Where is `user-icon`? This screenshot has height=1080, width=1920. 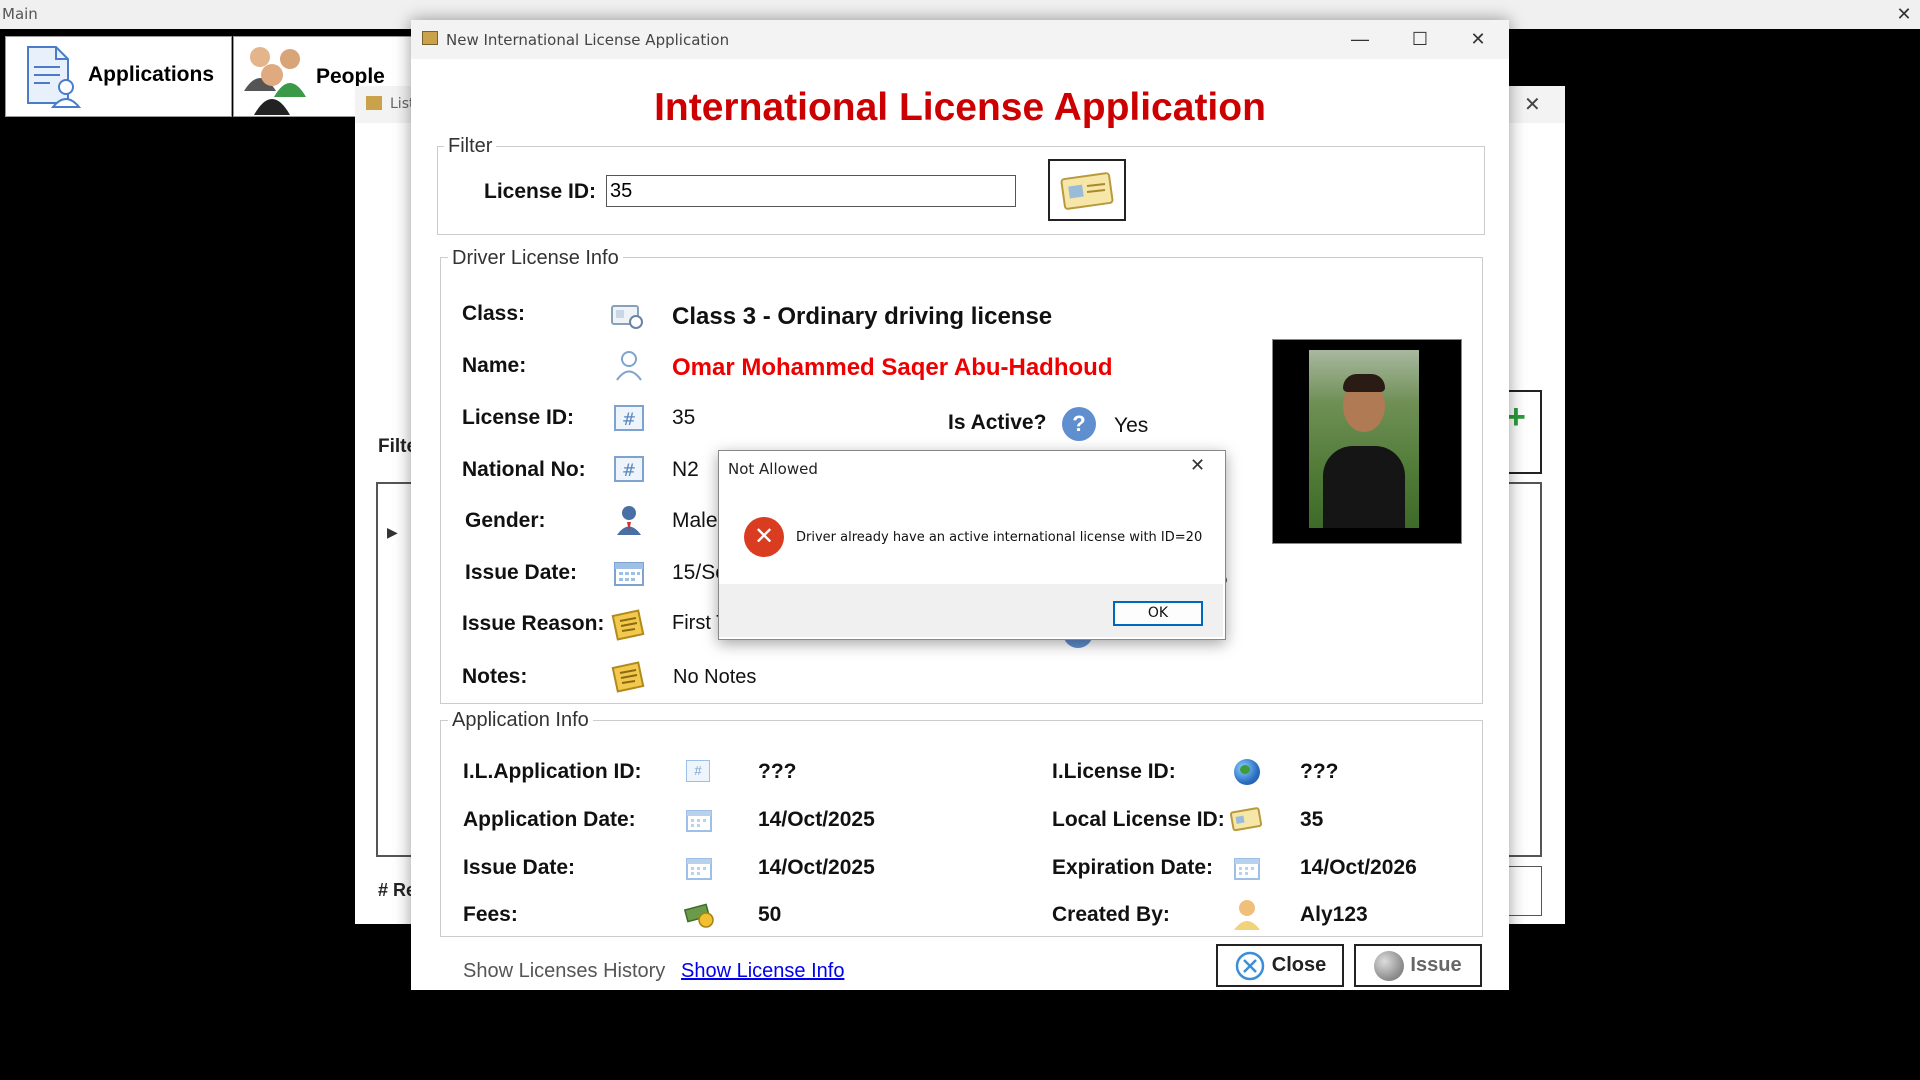
user-icon is located at coordinates (1247, 916).